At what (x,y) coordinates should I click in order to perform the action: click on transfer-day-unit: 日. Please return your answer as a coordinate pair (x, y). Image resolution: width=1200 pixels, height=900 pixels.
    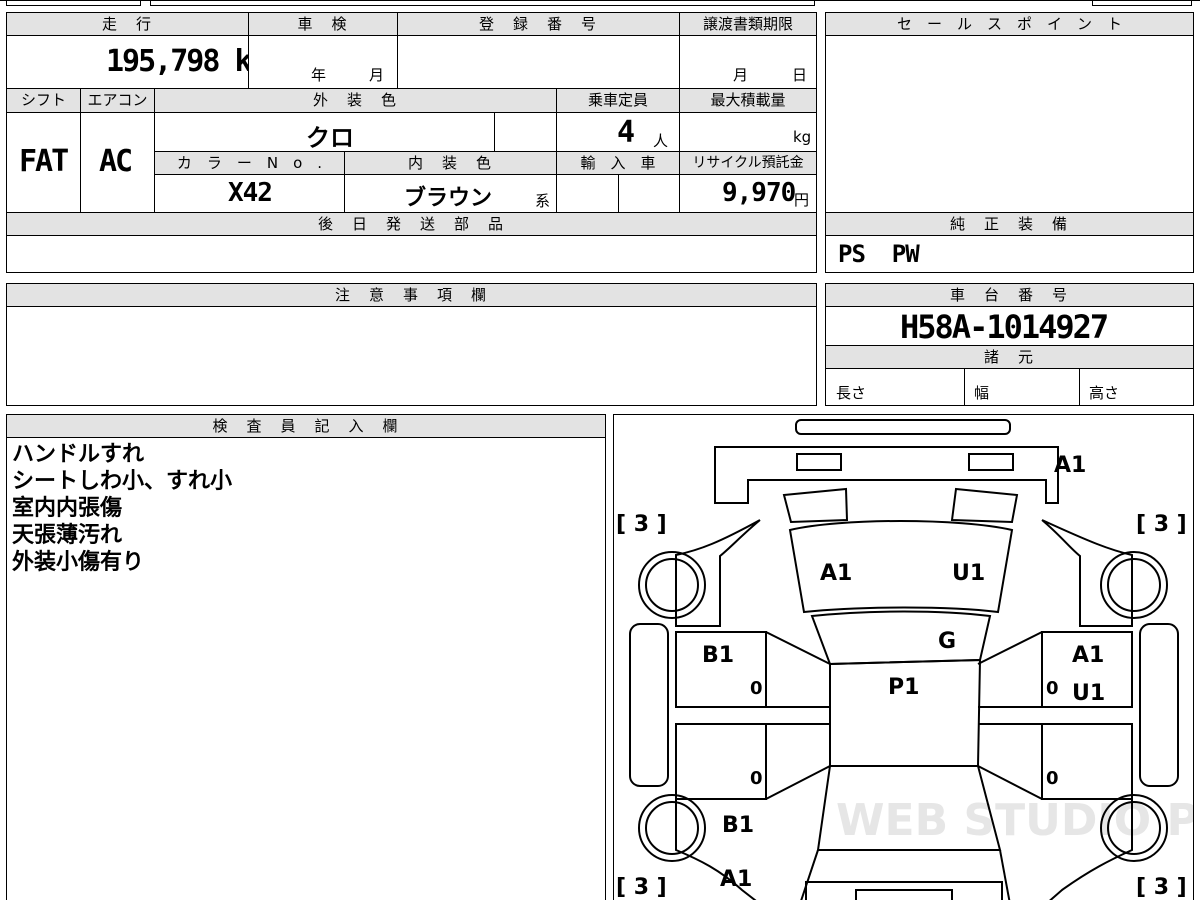
    Looking at the image, I should click on (800, 75).